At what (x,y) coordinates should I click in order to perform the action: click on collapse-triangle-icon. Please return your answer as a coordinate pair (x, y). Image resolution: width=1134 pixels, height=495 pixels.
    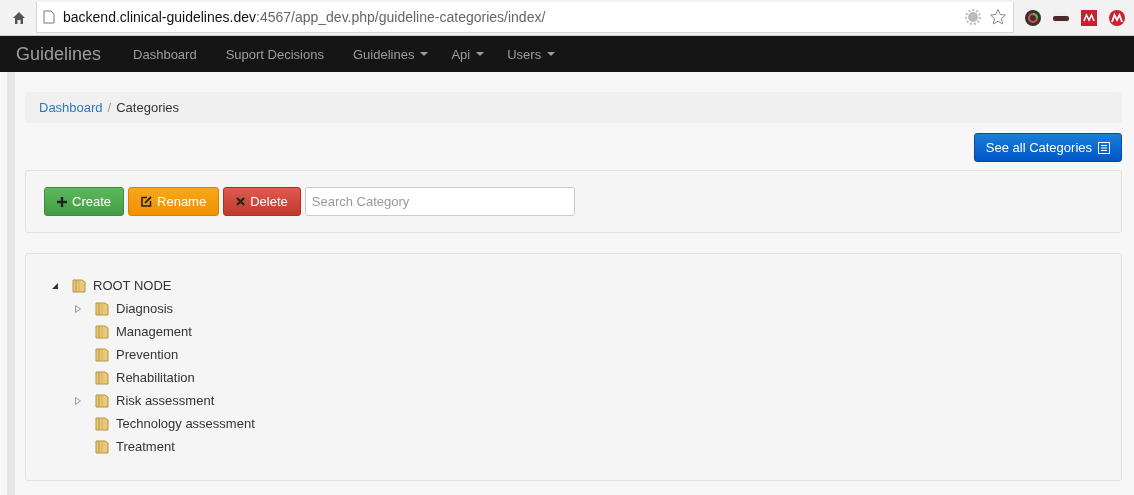
    Looking at the image, I should click on (55, 285).